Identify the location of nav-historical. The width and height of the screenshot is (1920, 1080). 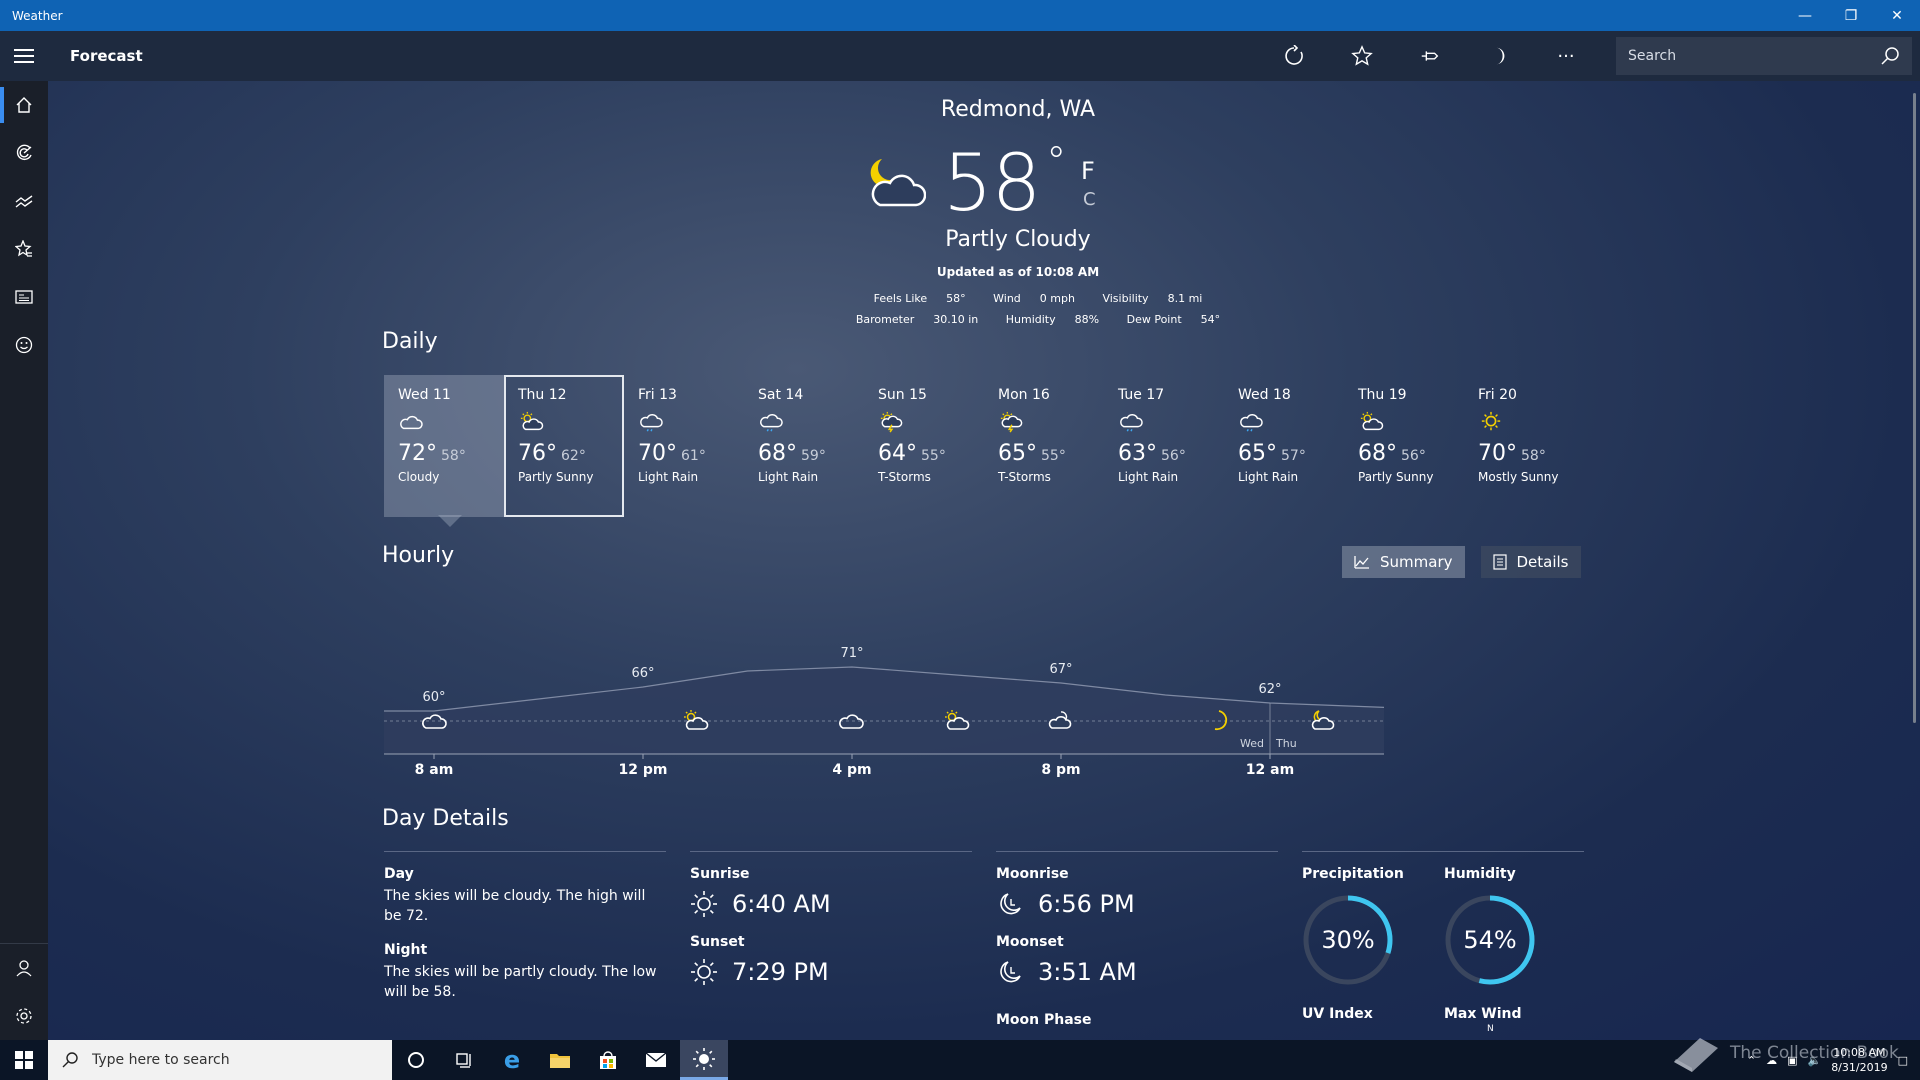
(24, 201).